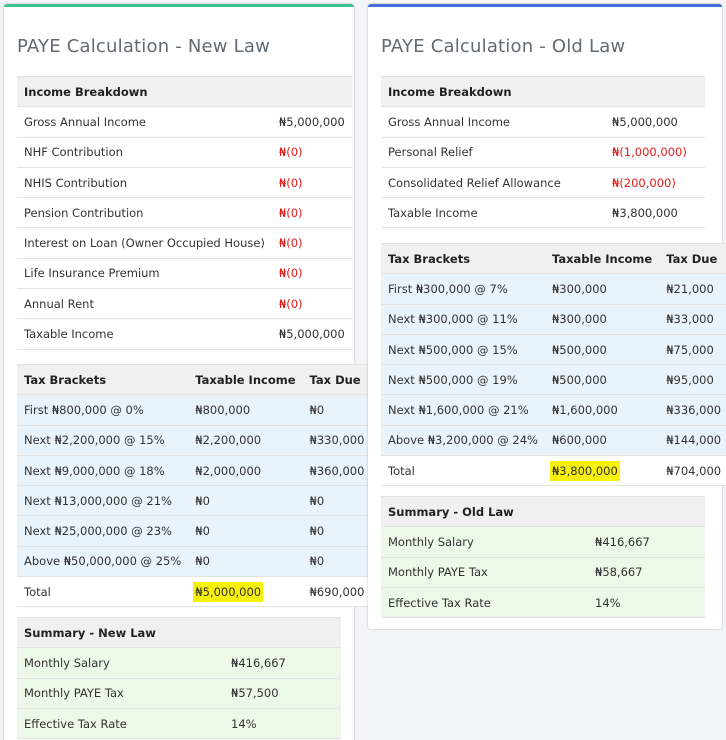  What do you see at coordinates (245, 410) in the screenshot?
I see `taxable-cell: ₦800,000` at bounding box center [245, 410].